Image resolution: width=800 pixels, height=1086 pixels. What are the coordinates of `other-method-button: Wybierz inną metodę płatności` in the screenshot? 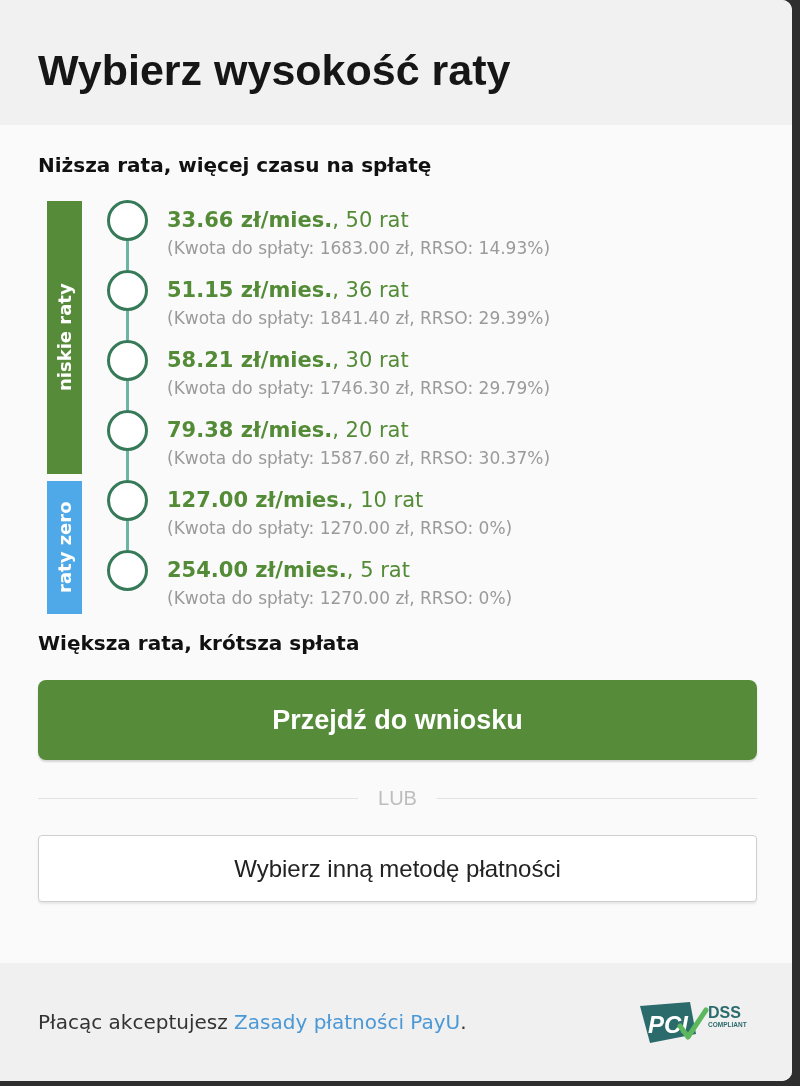 It's located at (397, 868).